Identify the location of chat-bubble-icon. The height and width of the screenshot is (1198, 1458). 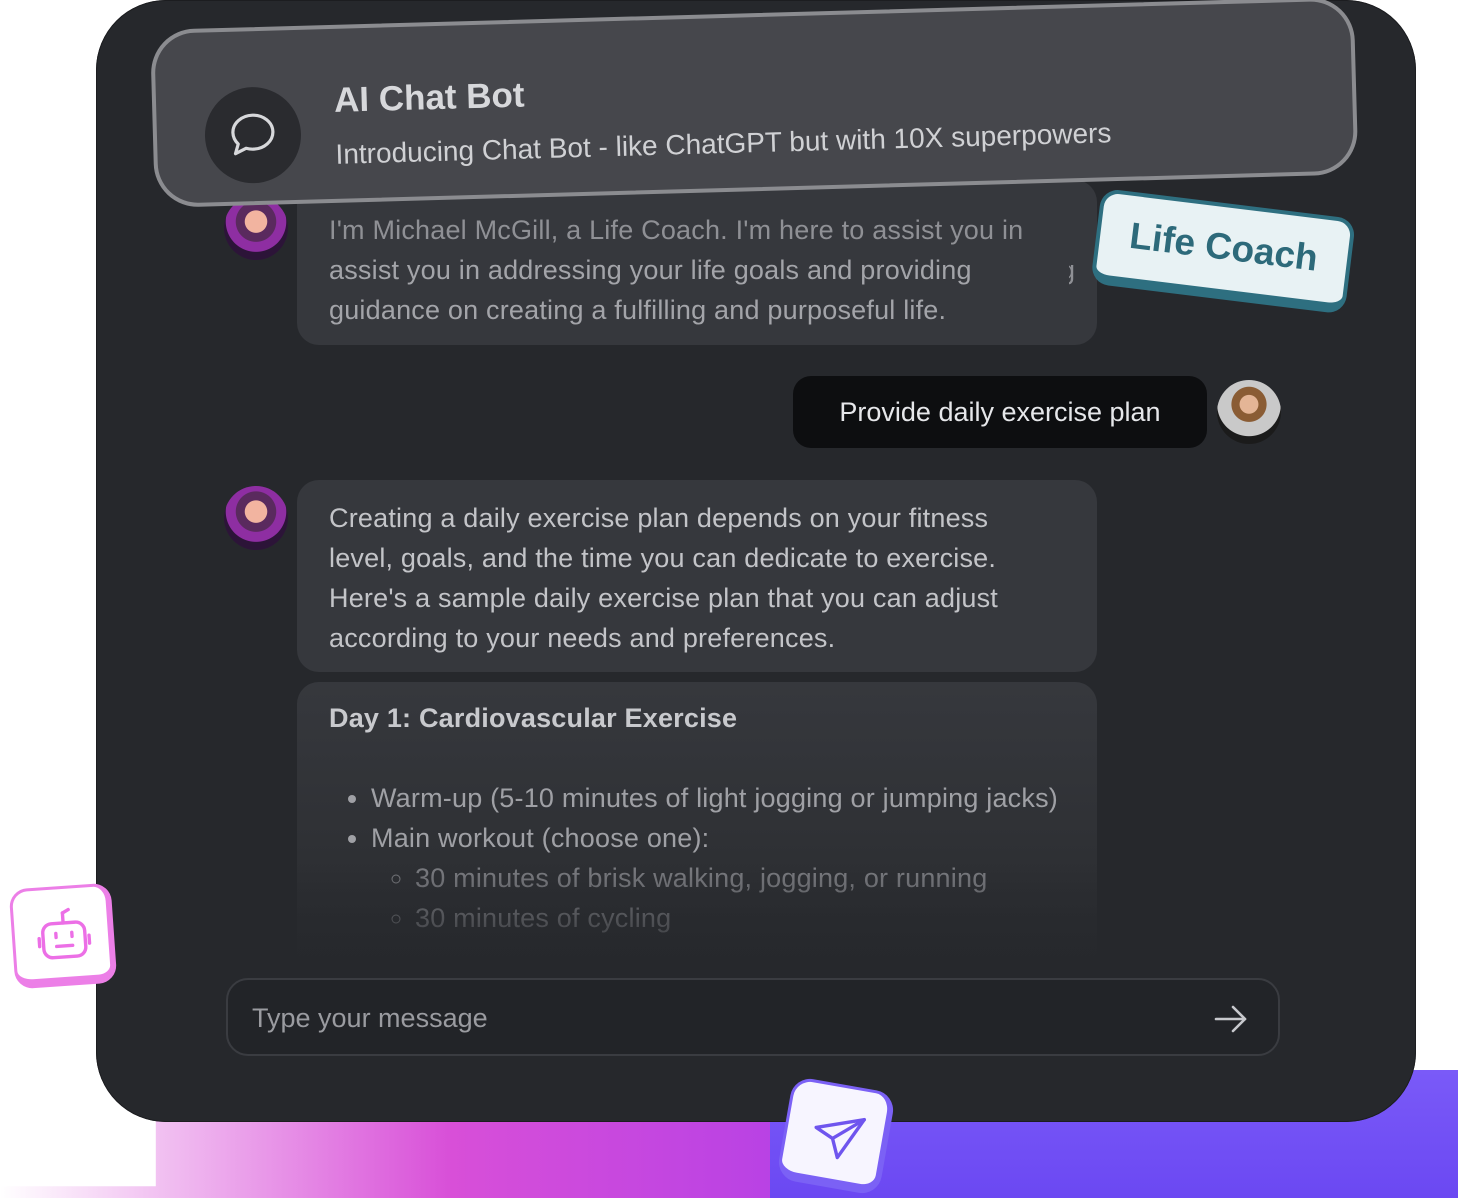
(253, 135).